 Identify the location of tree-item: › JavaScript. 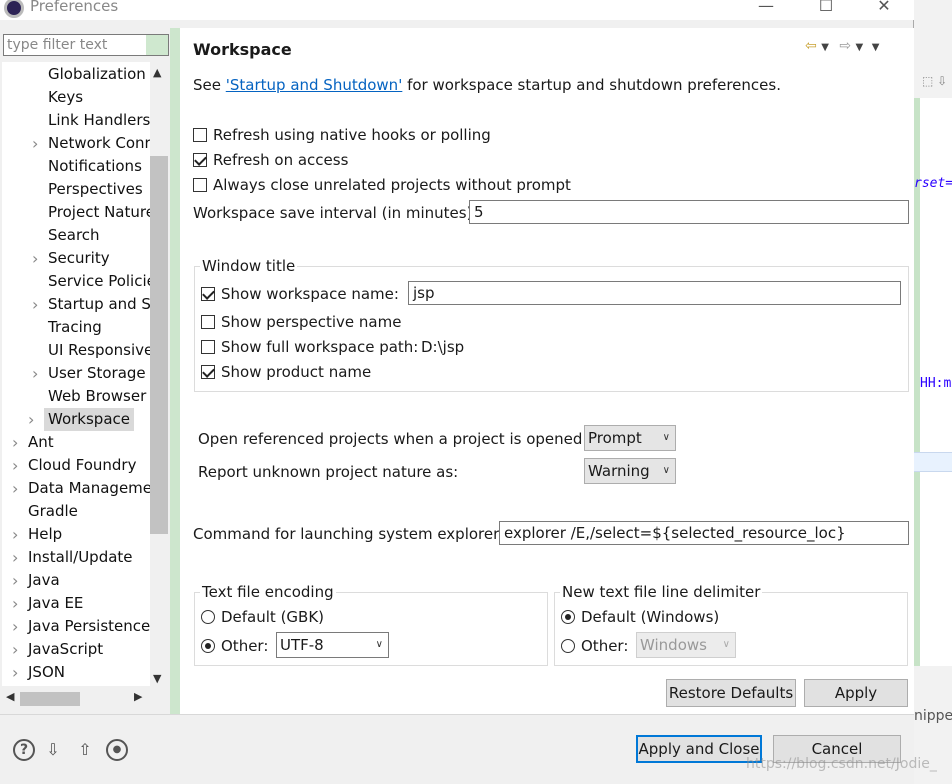
(57, 649).